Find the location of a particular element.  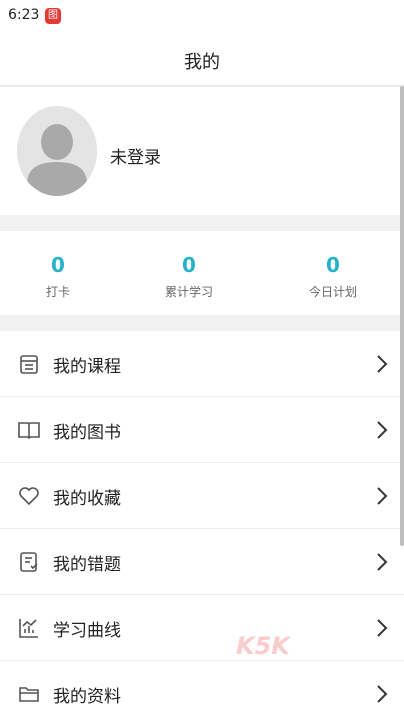

menu-item-my-favorites: 我的收藏 is located at coordinates (202, 496).